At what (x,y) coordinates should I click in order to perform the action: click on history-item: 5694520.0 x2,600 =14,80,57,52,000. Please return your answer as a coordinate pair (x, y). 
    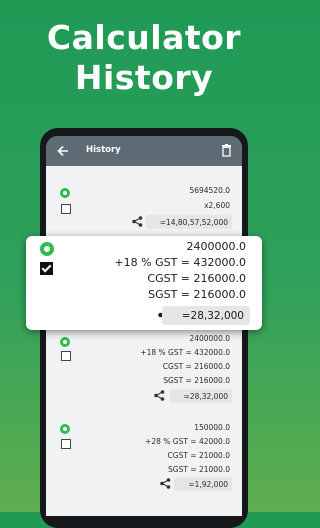
    Looking at the image, I should click on (144, 201).